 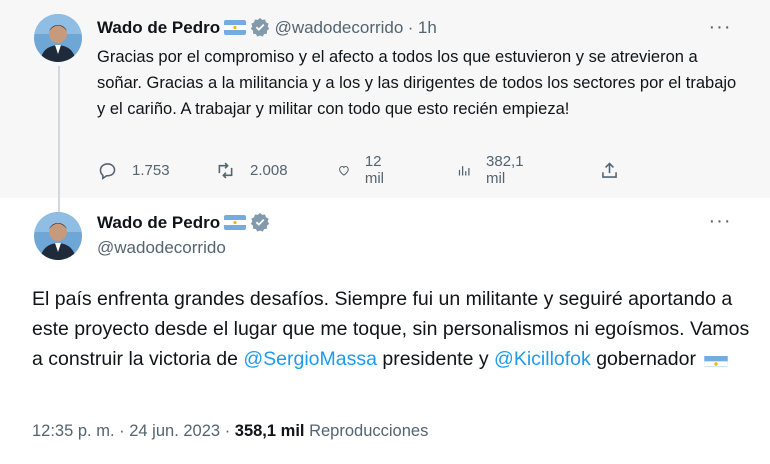 What do you see at coordinates (427, 27) in the screenshot?
I see `tweet-time: 1h` at bounding box center [427, 27].